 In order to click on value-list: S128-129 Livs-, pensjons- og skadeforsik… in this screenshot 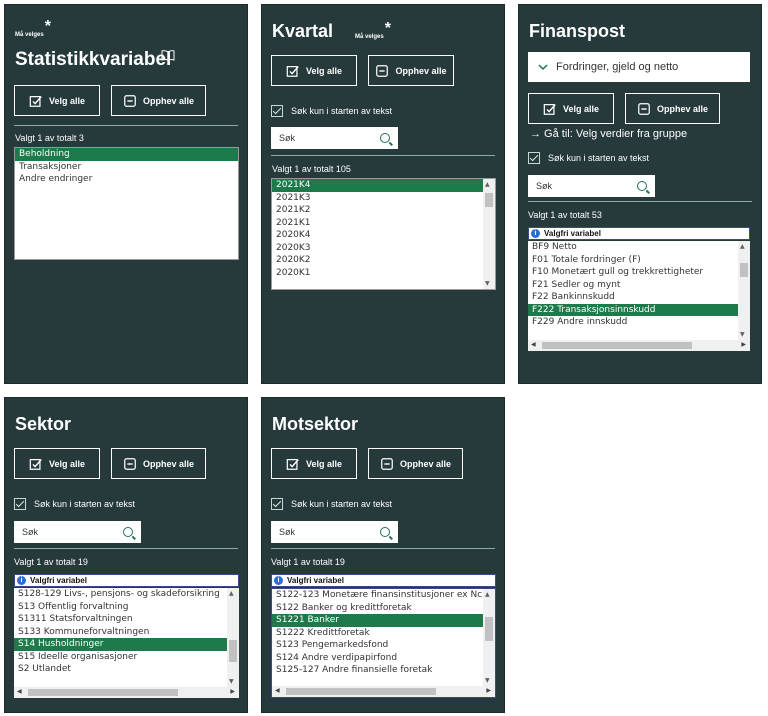, I will do `click(126, 643)`.